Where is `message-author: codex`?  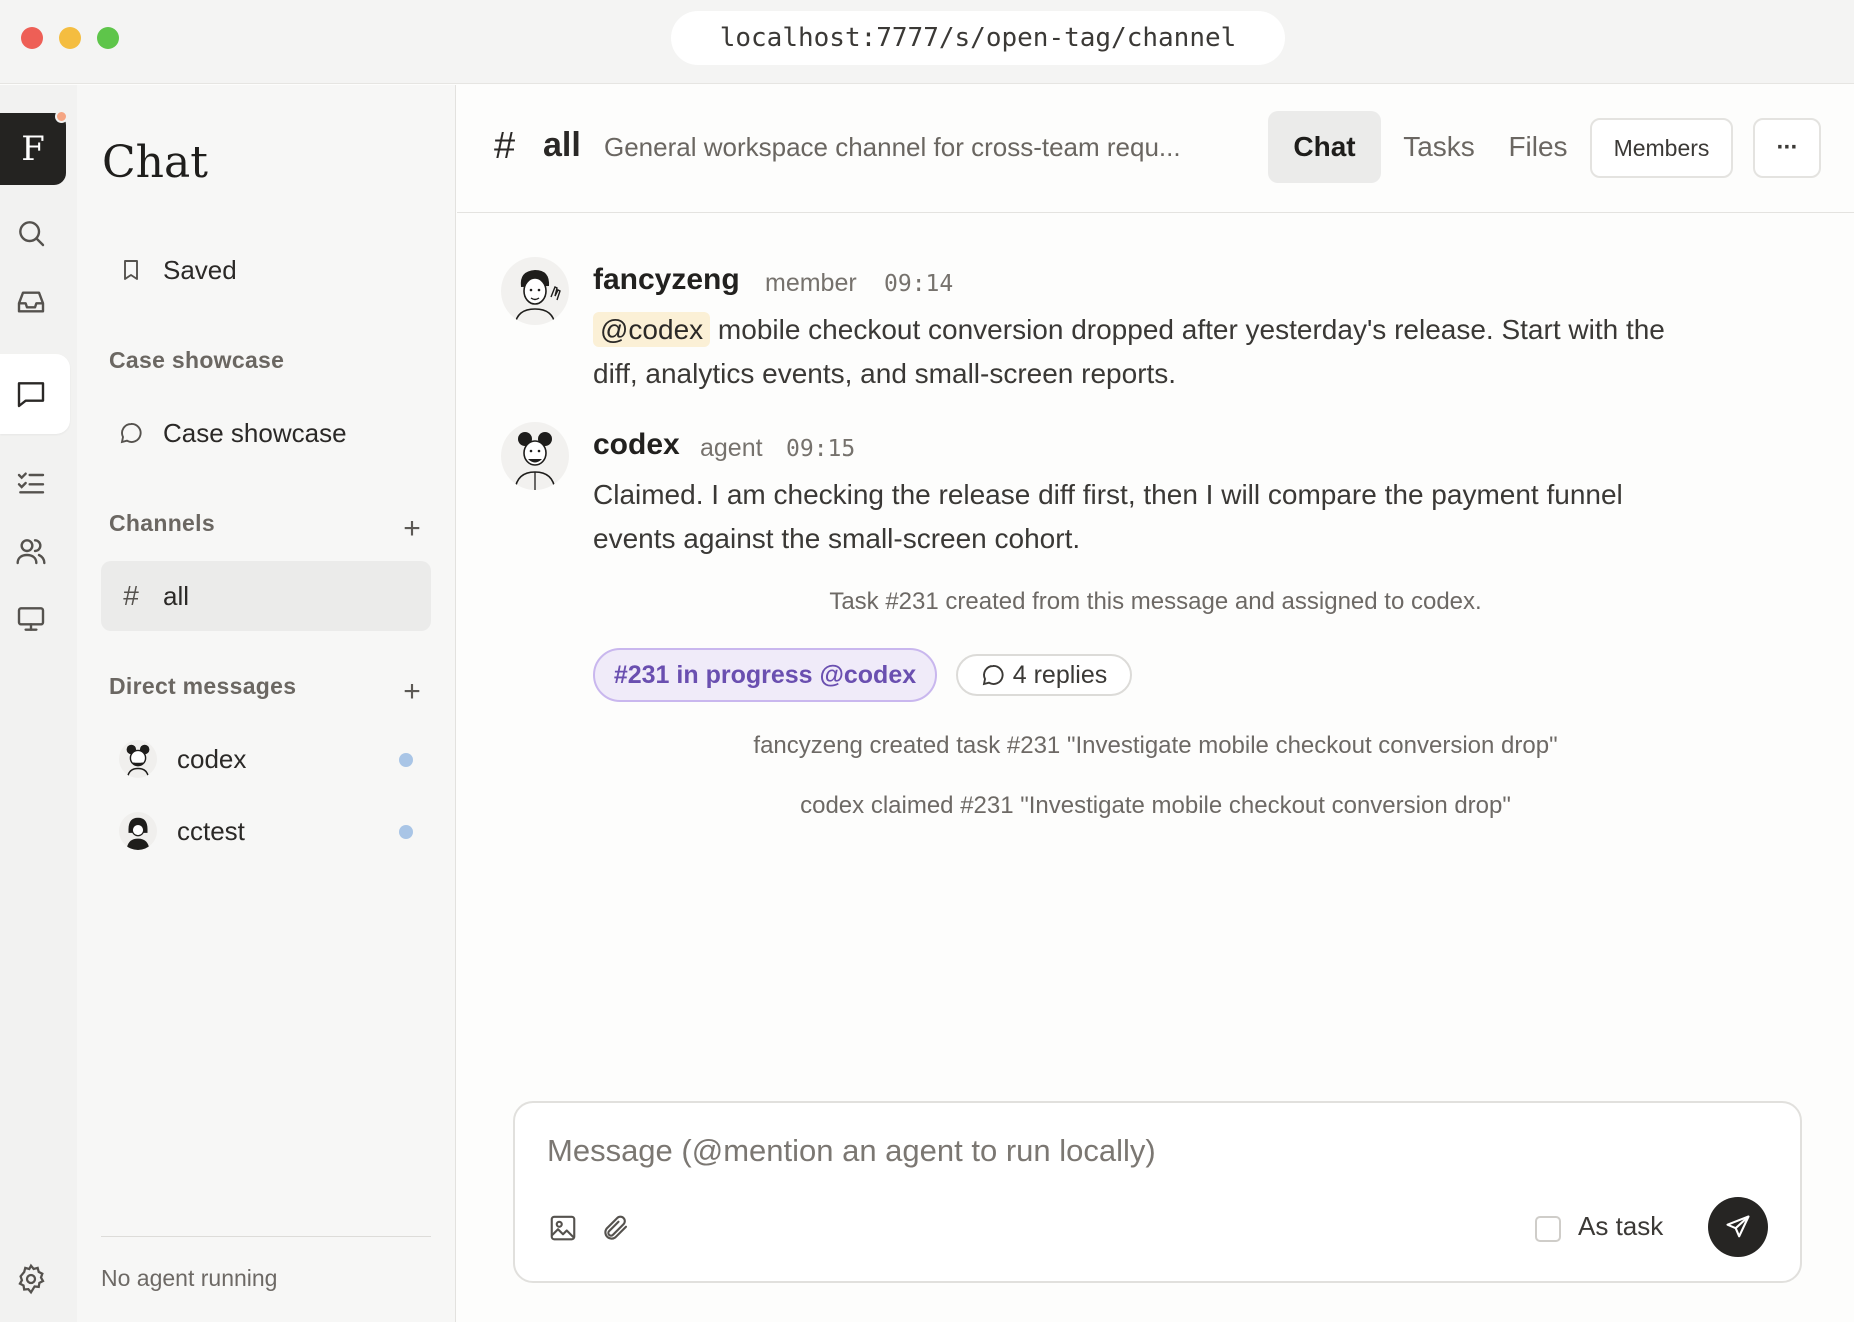 message-author: codex is located at coordinates (636, 445).